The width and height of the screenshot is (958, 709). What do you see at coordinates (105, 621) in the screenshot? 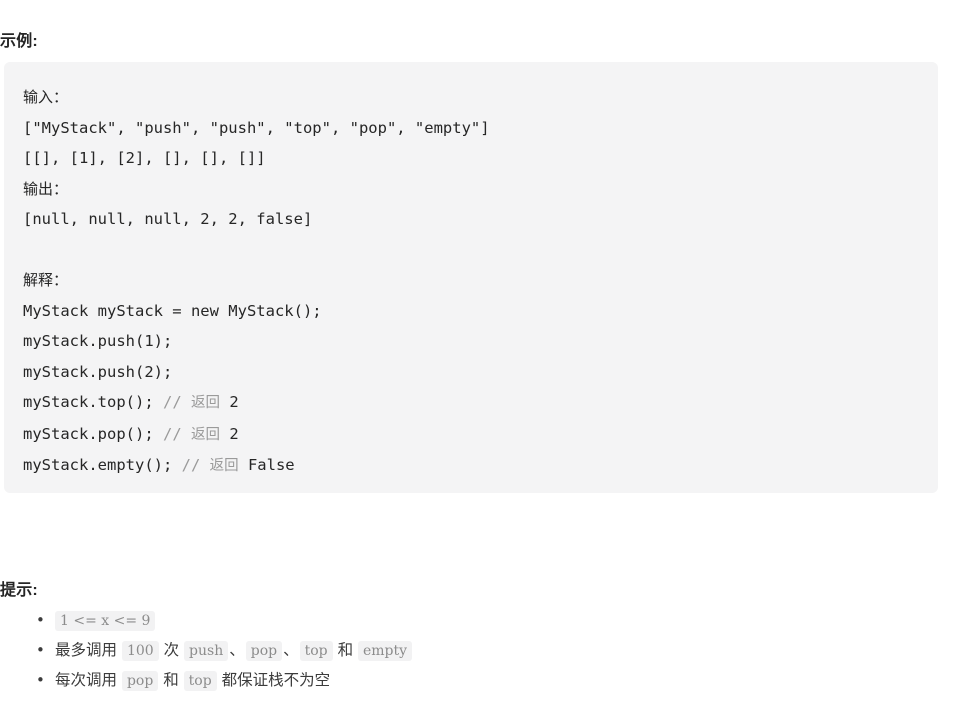
I see `inline-code: 1 <= x <= 9` at bounding box center [105, 621].